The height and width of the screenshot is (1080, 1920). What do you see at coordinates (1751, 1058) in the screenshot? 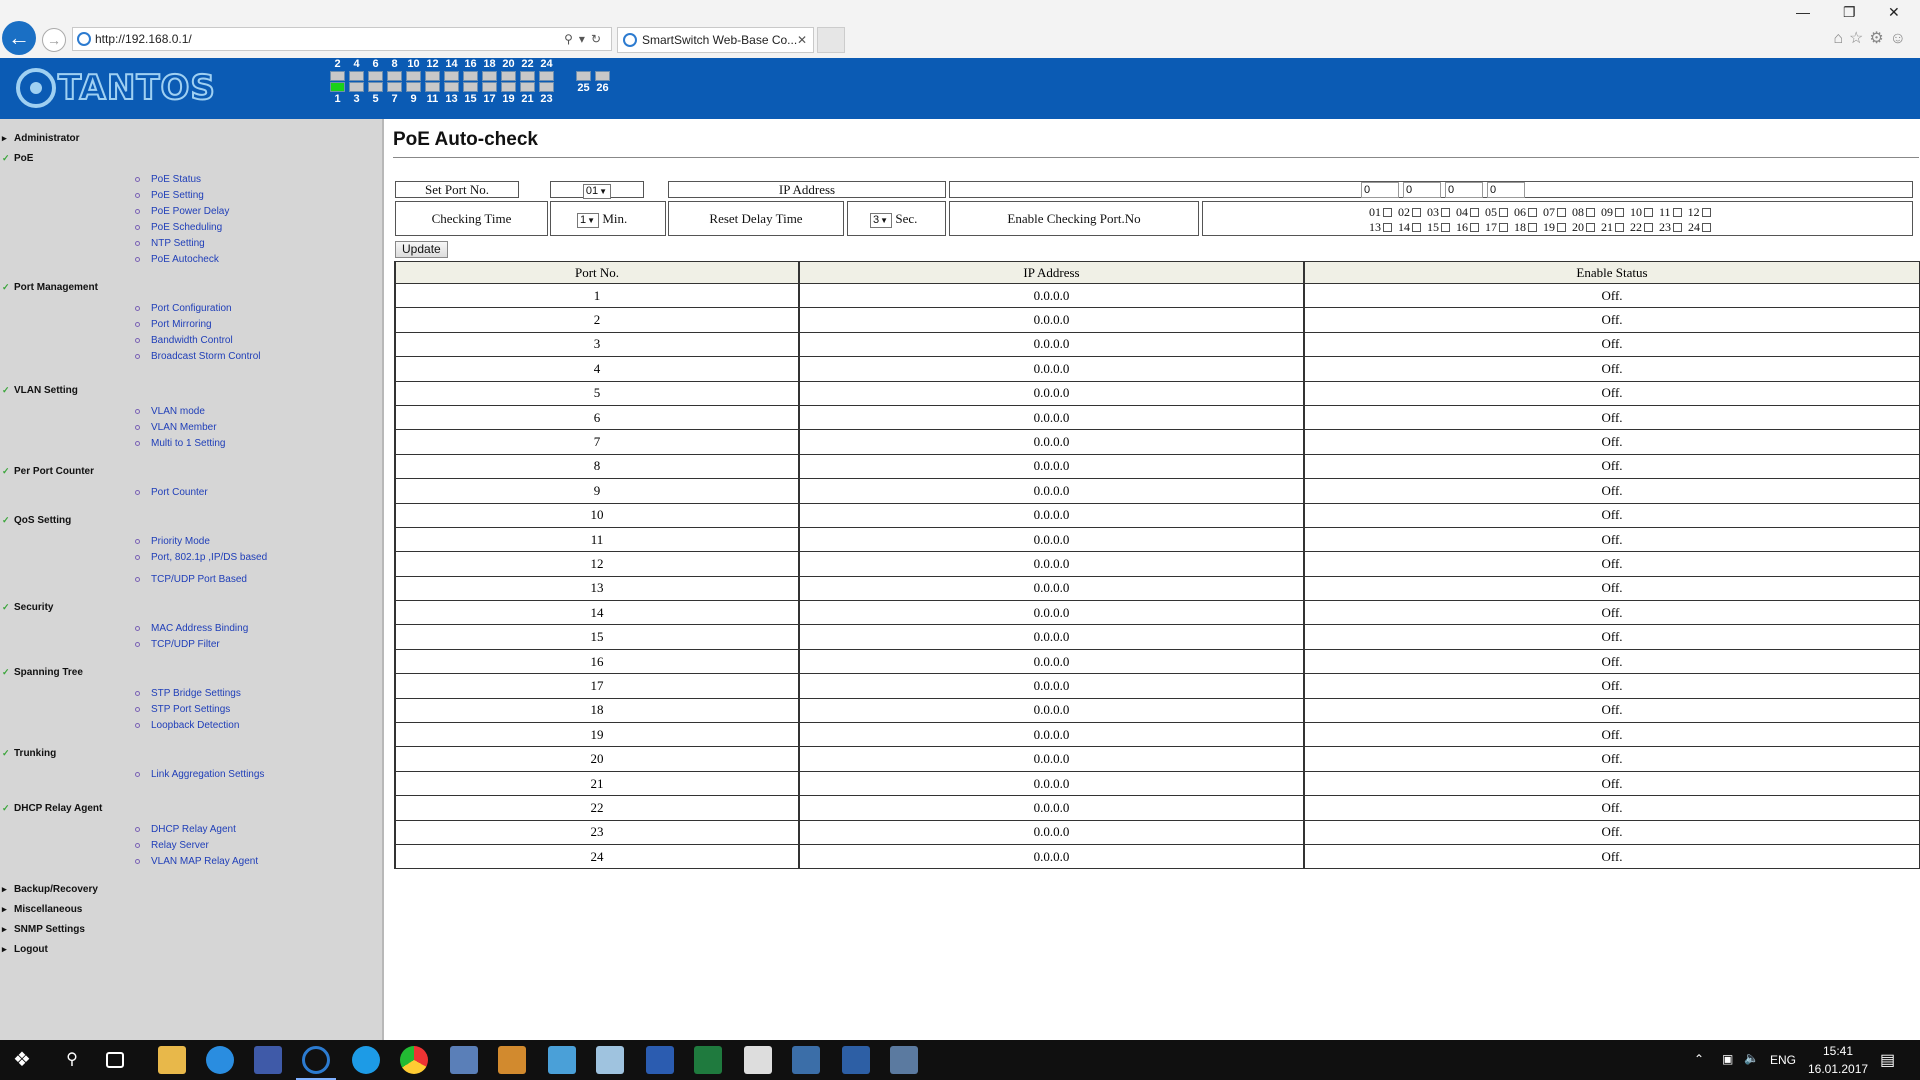
I see `volume-icon: 🔈` at bounding box center [1751, 1058].